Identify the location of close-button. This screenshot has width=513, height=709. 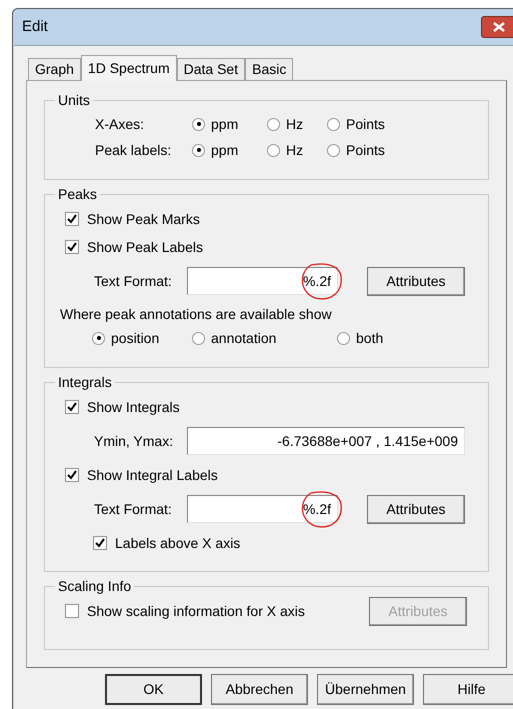
(497, 27).